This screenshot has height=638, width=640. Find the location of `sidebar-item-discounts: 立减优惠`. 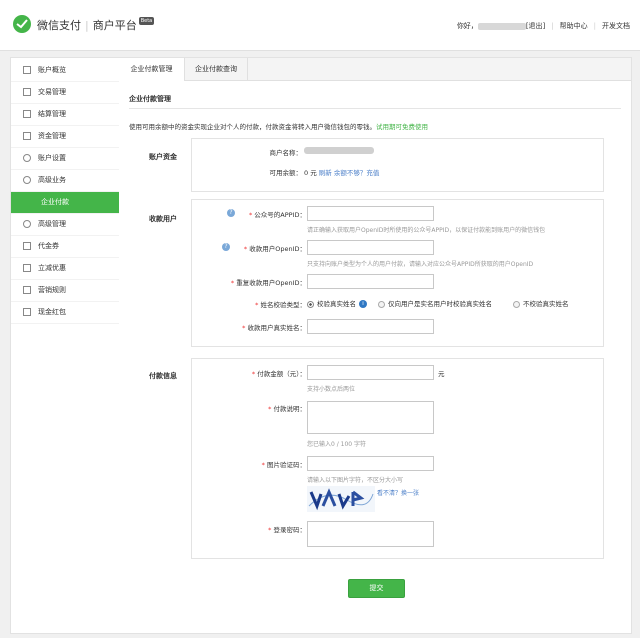

sidebar-item-discounts: 立减优惠 is located at coordinates (65, 269).